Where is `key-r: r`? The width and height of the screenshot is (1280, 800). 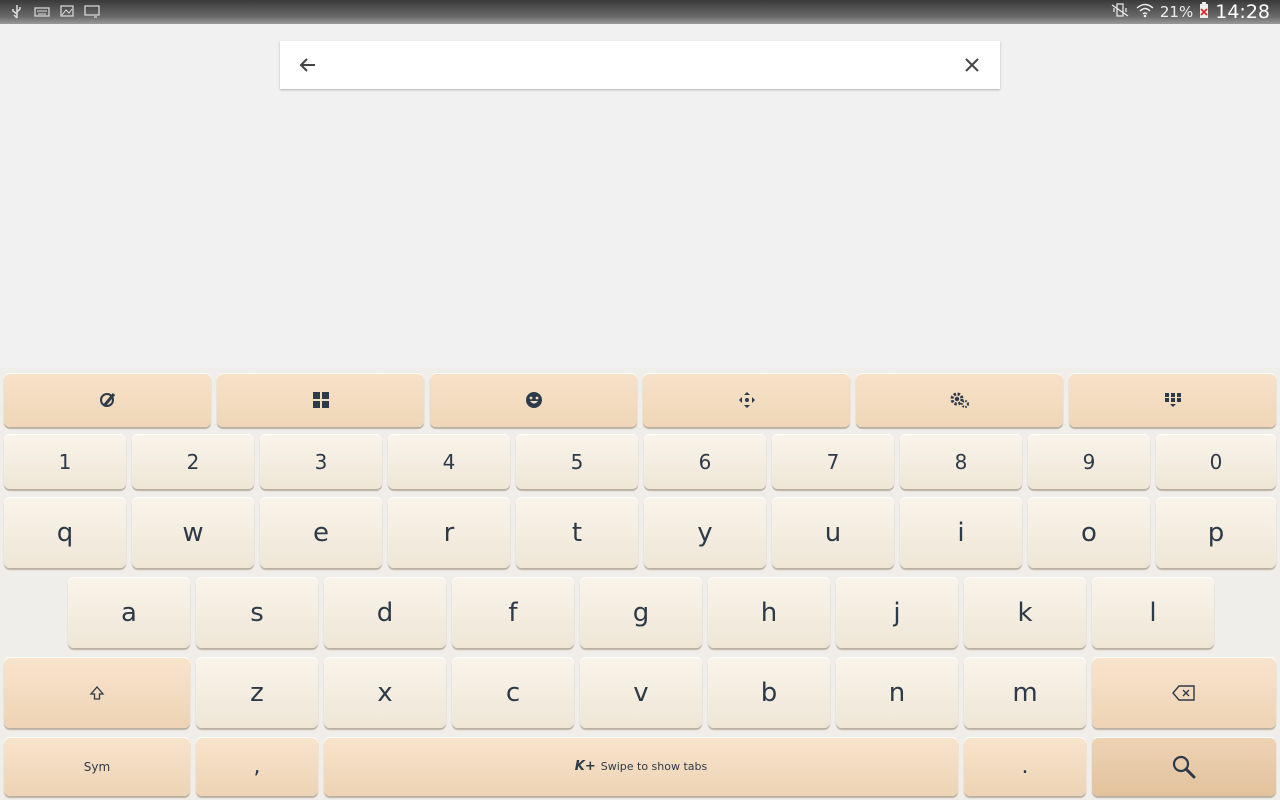
key-r: r is located at coordinates (449, 532).